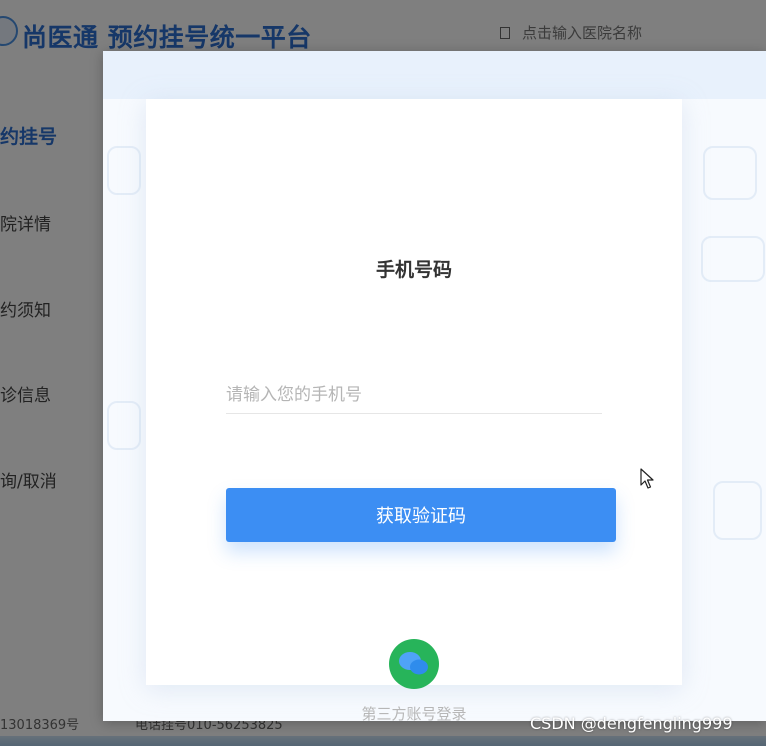  I want to click on get-code-button: 获取验证码, so click(421, 515).